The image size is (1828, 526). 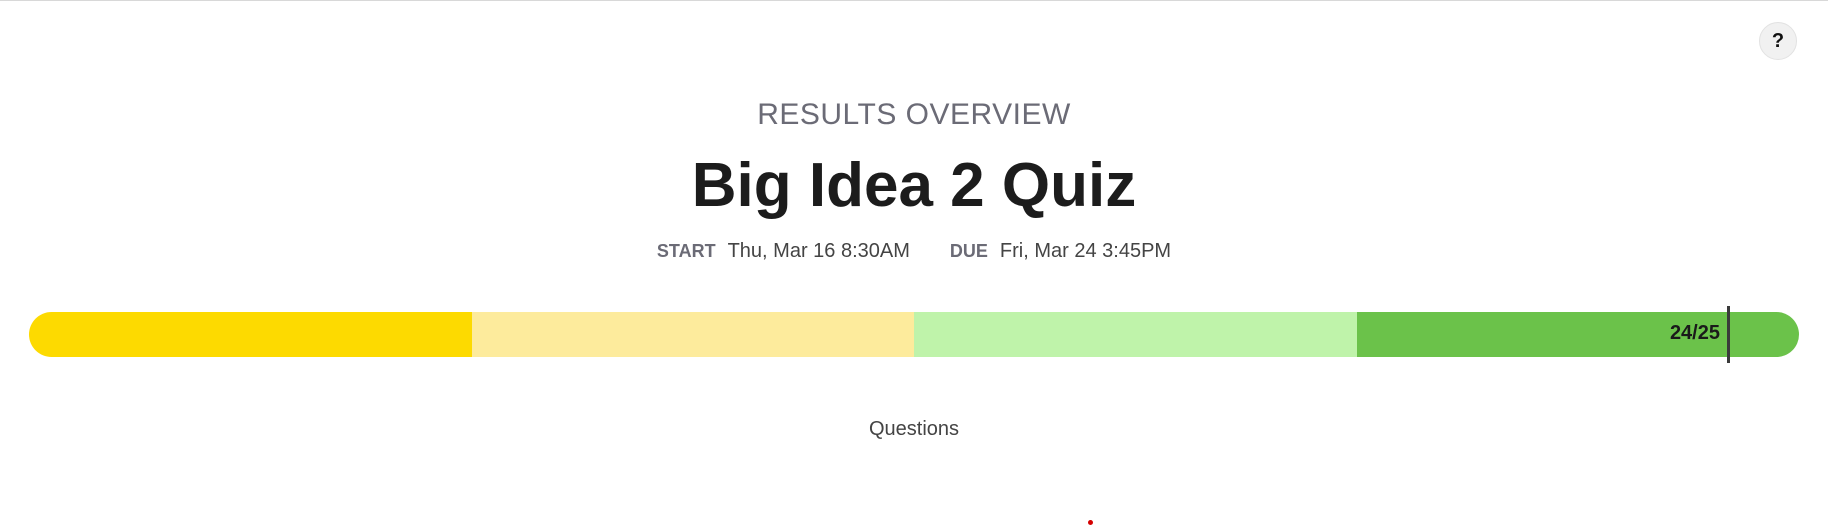 I want to click on help-icon: ?, so click(x=1778, y=40).